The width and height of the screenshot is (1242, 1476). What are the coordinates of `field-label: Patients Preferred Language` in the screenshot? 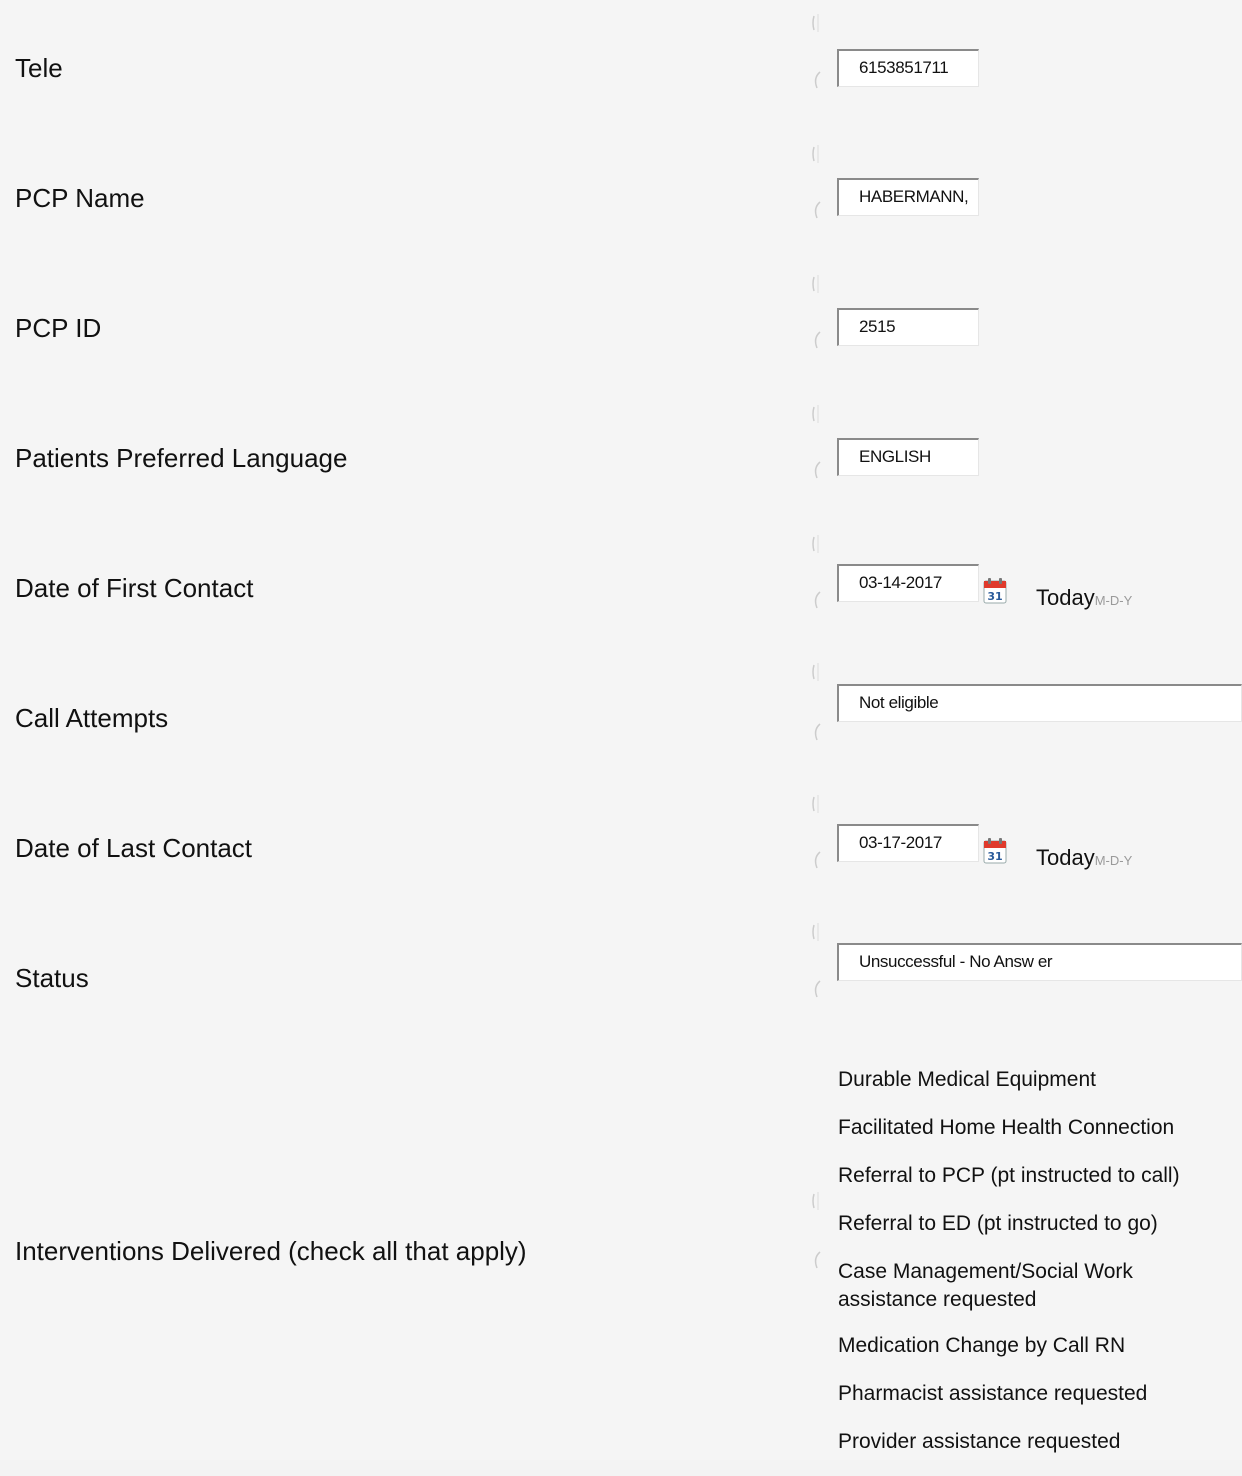 It's located at (181, 458).